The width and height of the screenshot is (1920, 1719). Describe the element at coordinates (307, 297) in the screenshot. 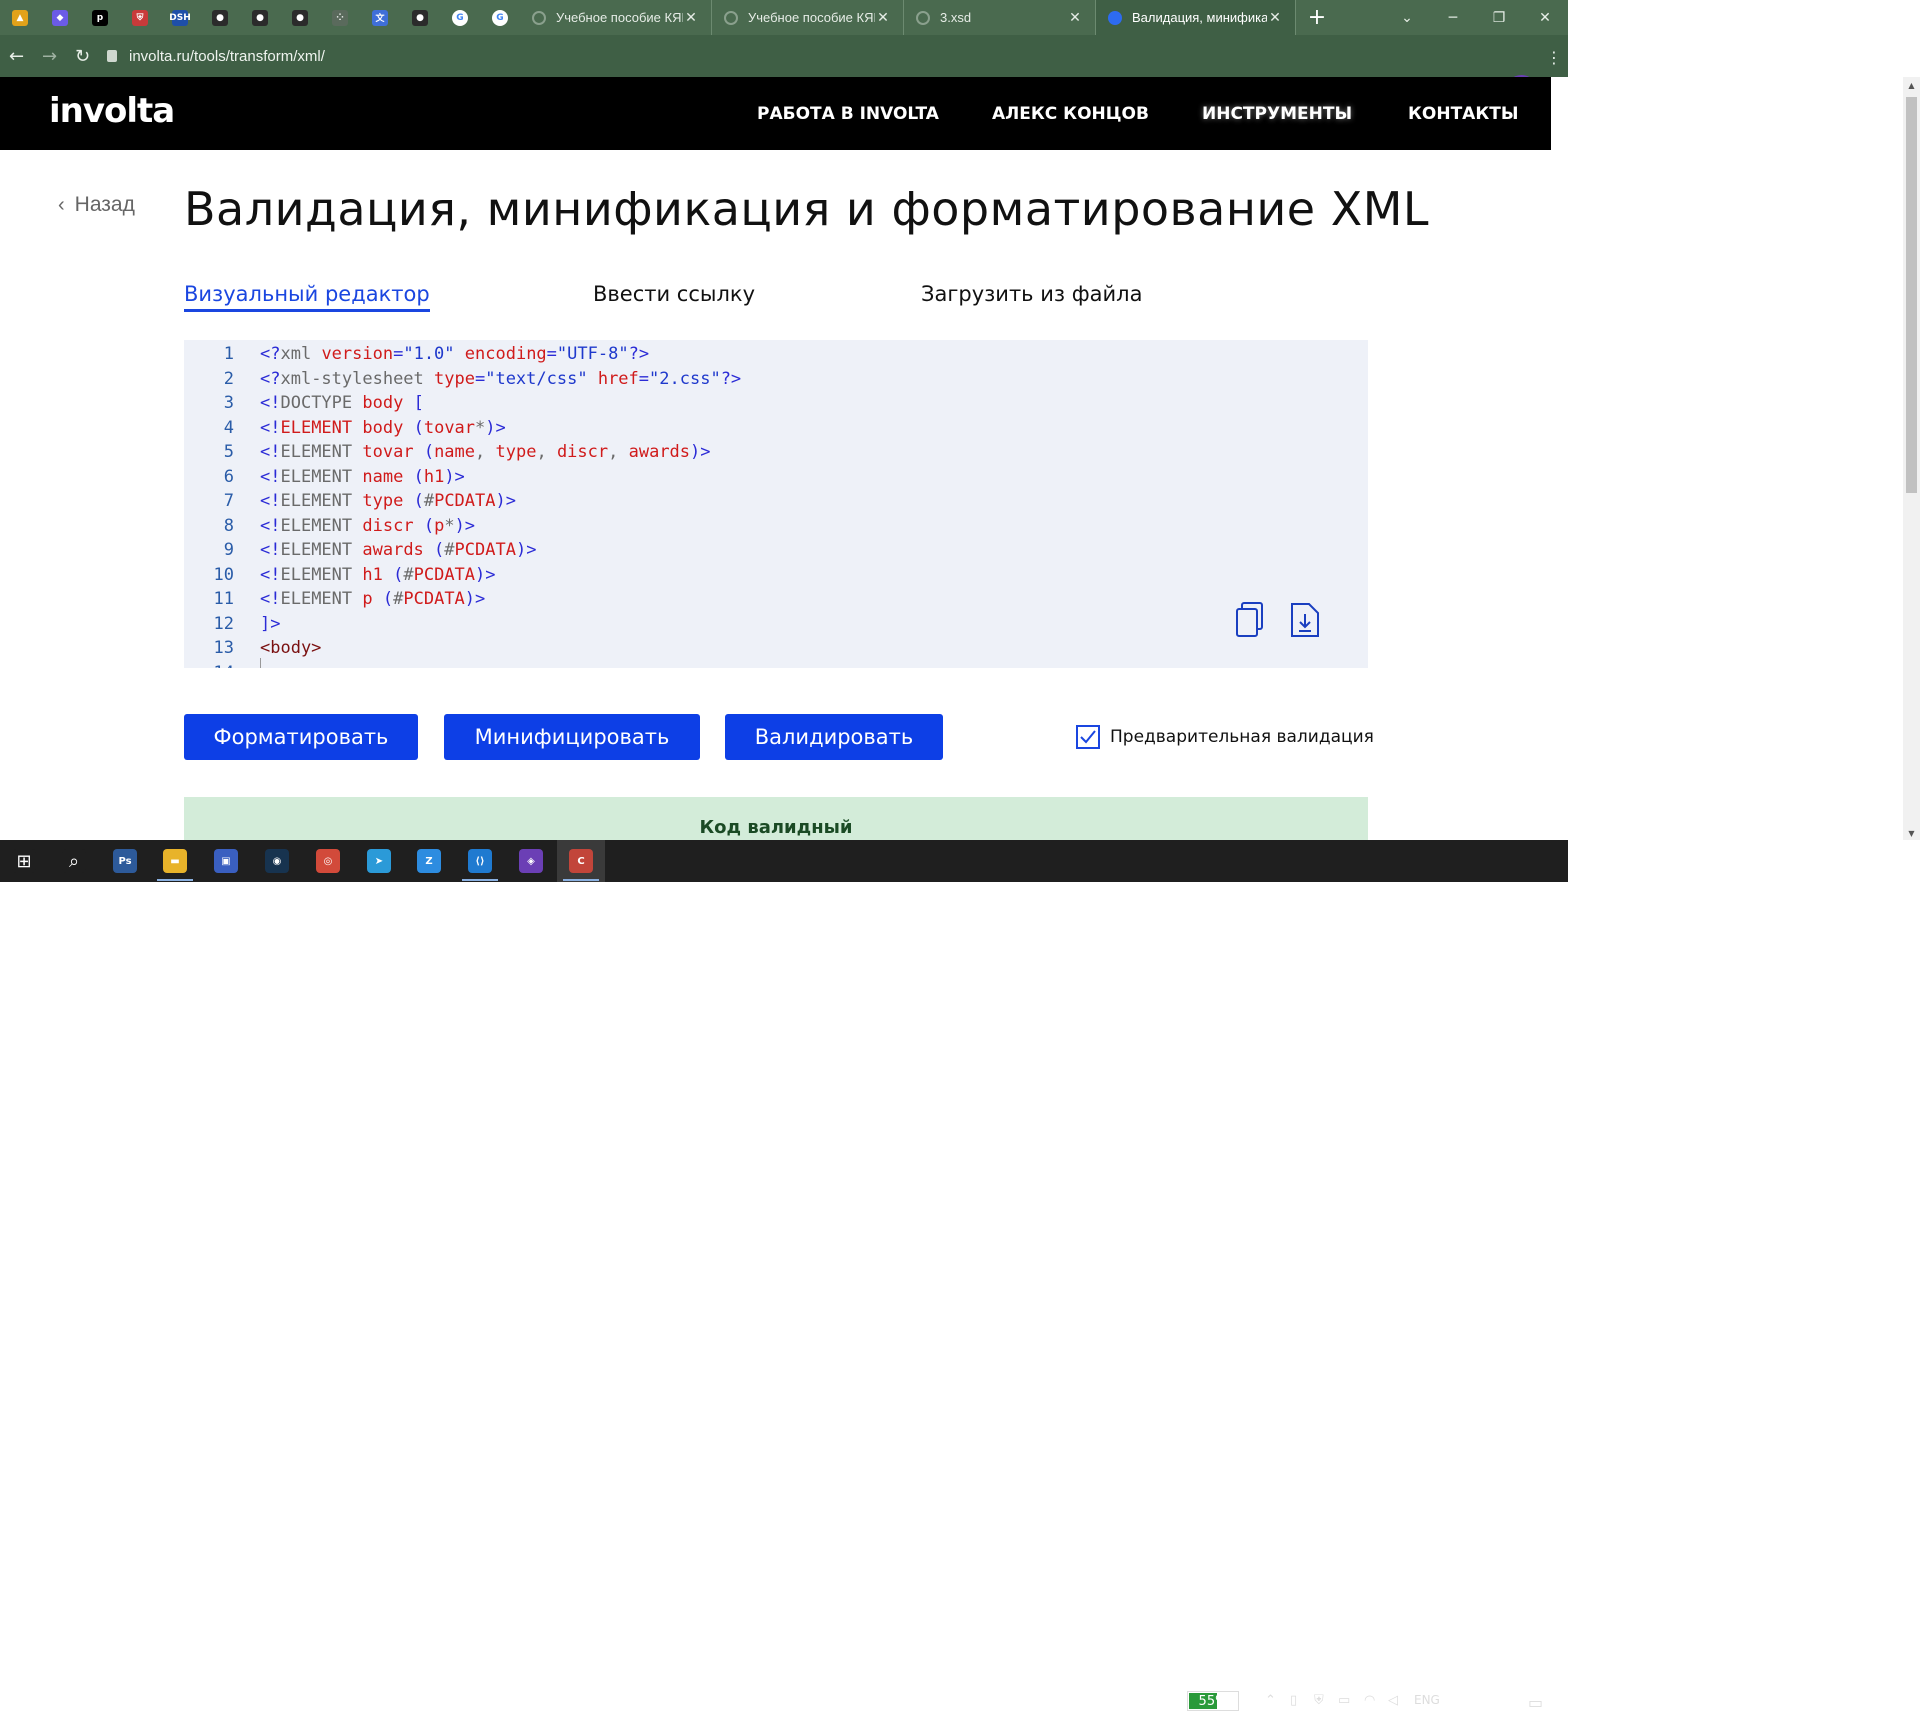

I see `tab-visual-editor: Визуальный редактор` at that location.